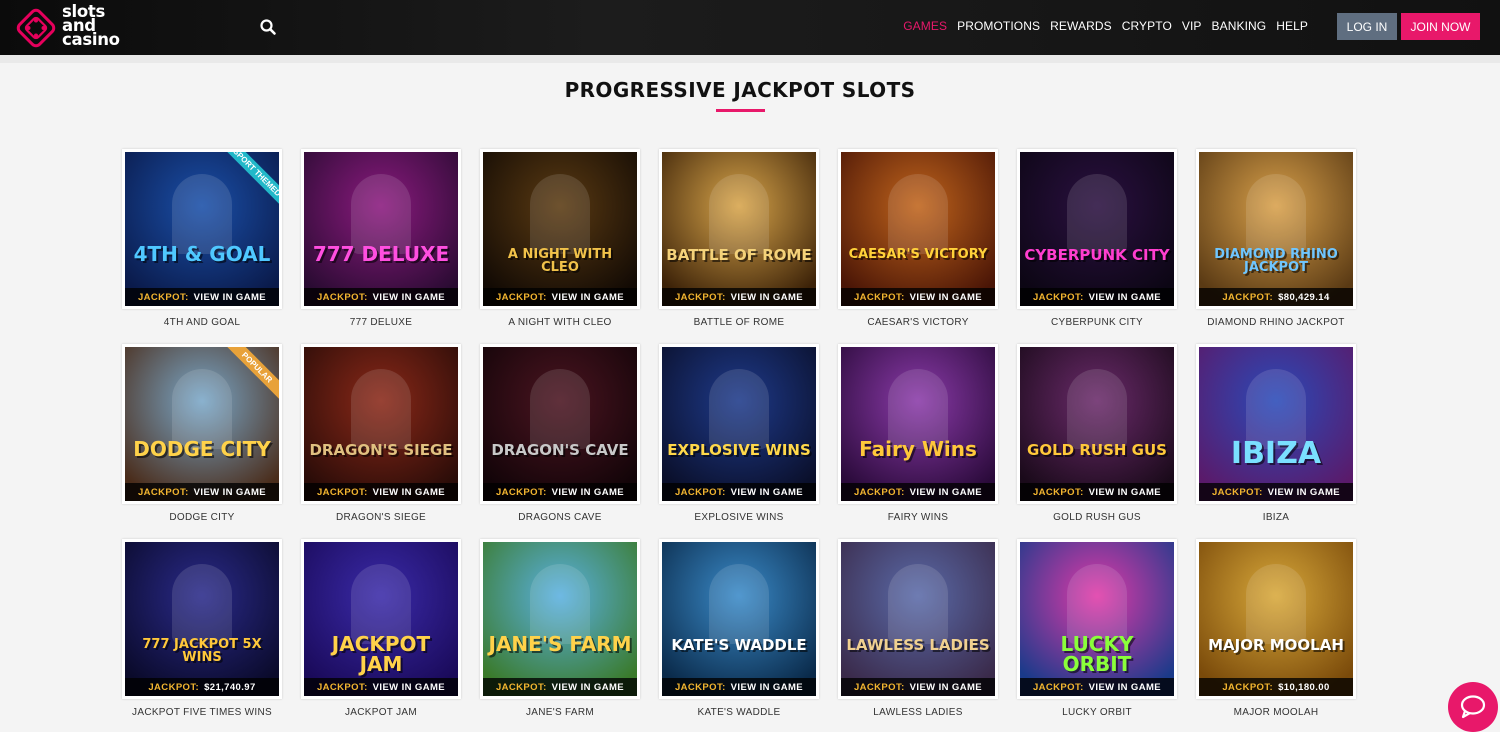  Describe the element at coordinates (268, 27) in the screenshot. I see `search-icon` at that location.